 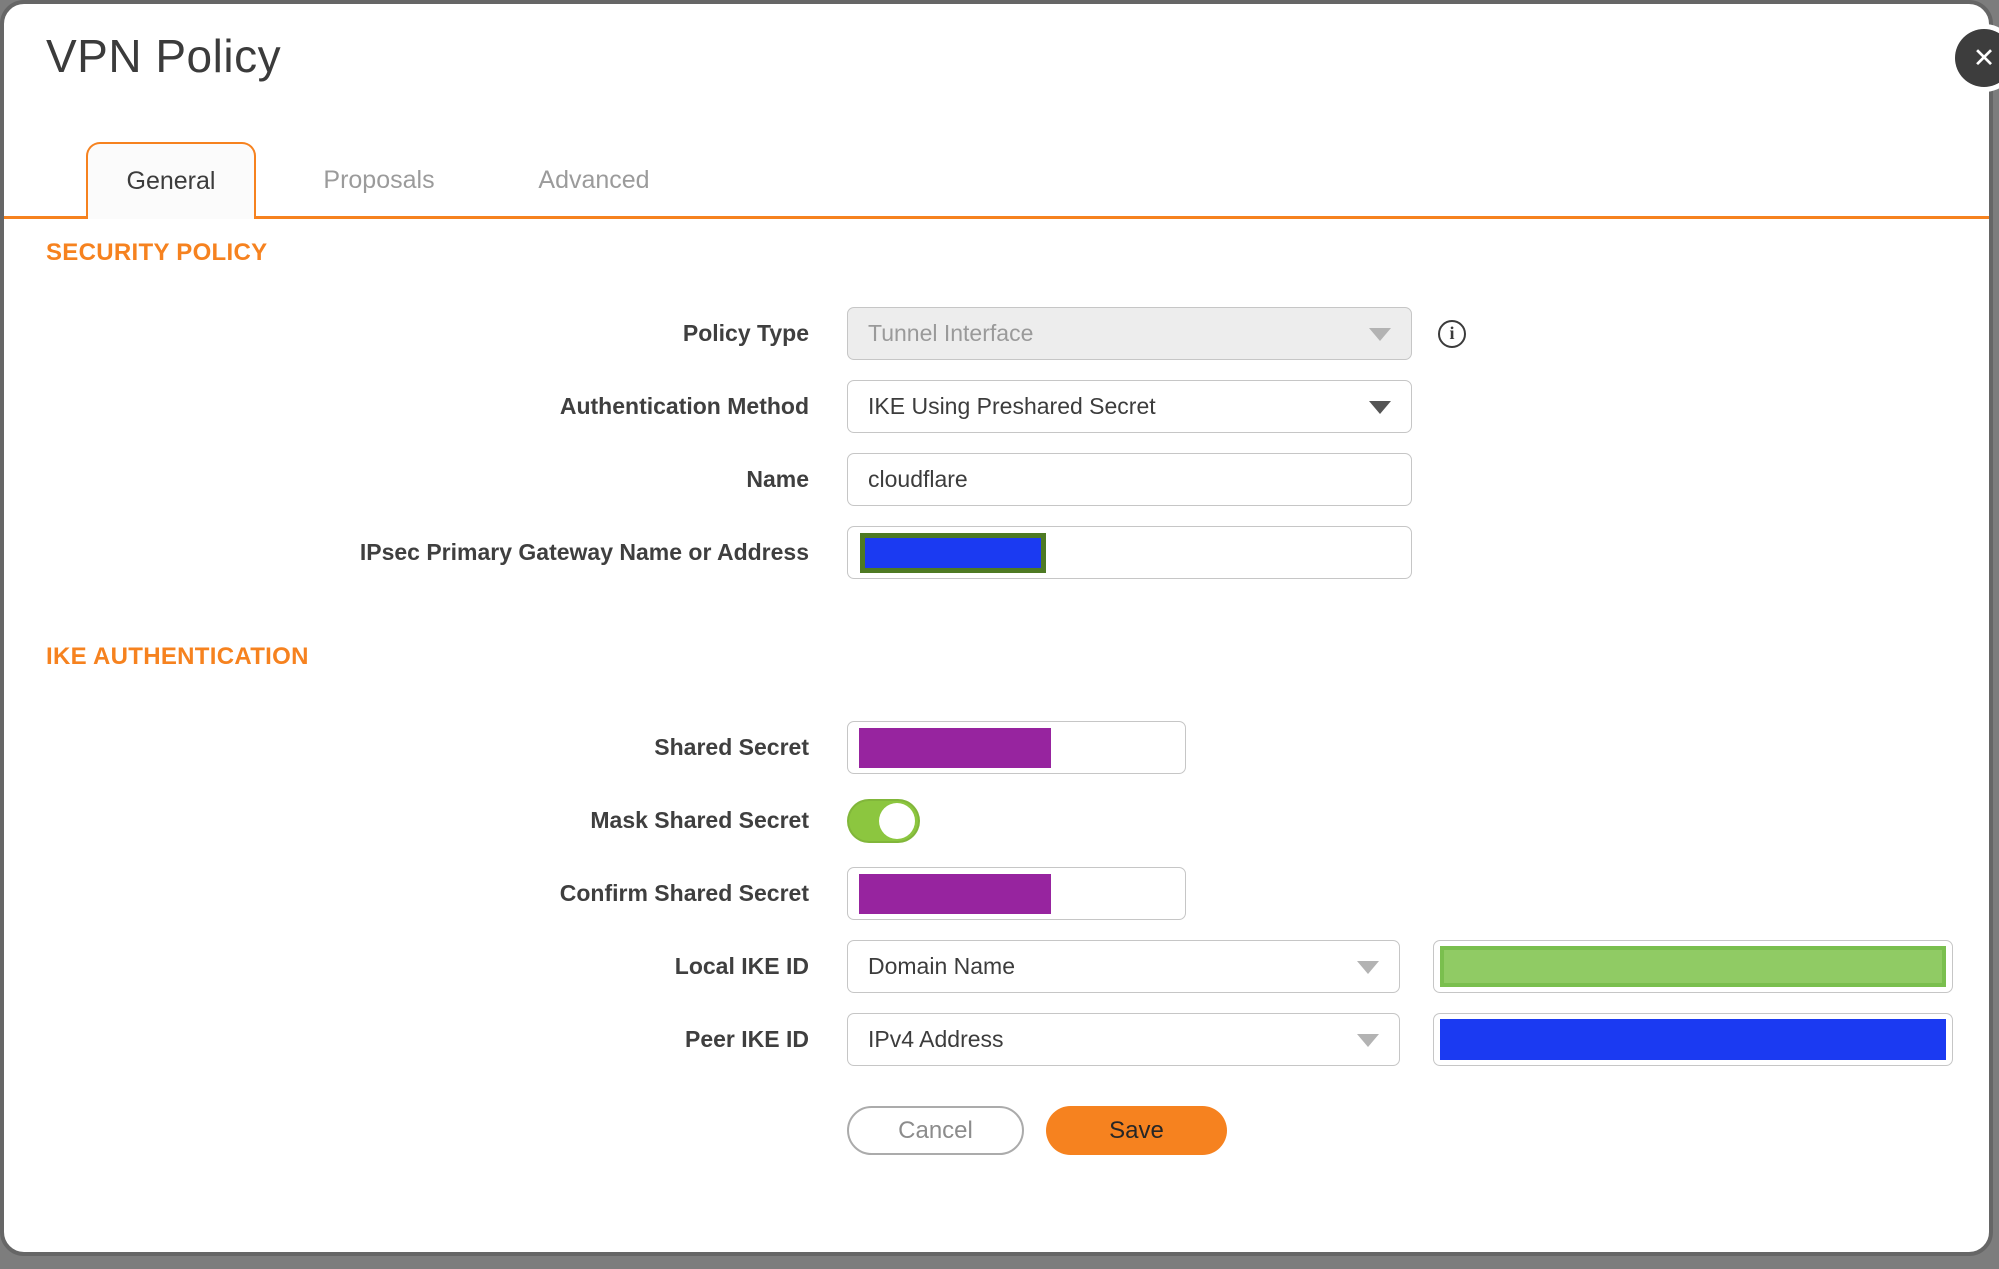 I want to click on peer-ike-id-value-input, so click(x=1693, y=1039).